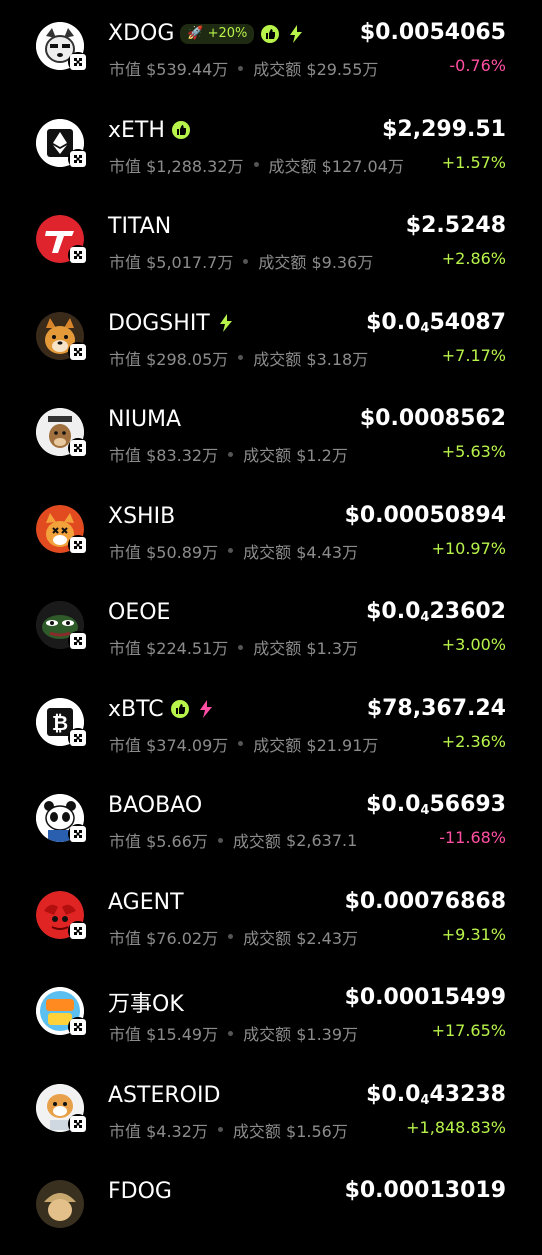 This screenshot has height=1255, width=542. I want to click on market-cap-value: $50.89万, so click(182, 552).